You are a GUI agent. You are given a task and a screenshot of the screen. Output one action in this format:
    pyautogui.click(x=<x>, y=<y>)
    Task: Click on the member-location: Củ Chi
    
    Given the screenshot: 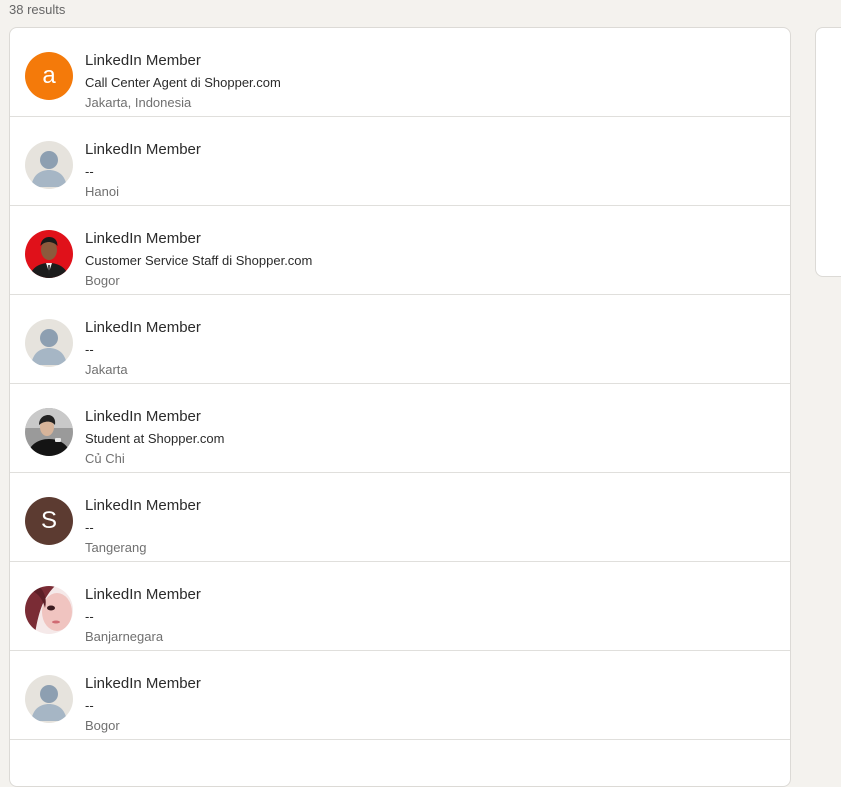 What is the action you would take?
    pyautogui.click(x=105, y=458)
    